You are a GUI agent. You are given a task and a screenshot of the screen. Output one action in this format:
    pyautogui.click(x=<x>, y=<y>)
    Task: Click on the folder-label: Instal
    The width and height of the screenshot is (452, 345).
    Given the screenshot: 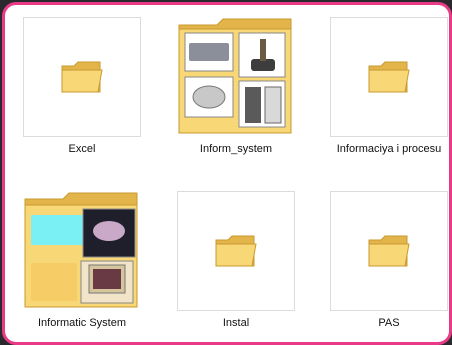 What is the action you would take?
    pyautogui.click(x=236, y=323)
    